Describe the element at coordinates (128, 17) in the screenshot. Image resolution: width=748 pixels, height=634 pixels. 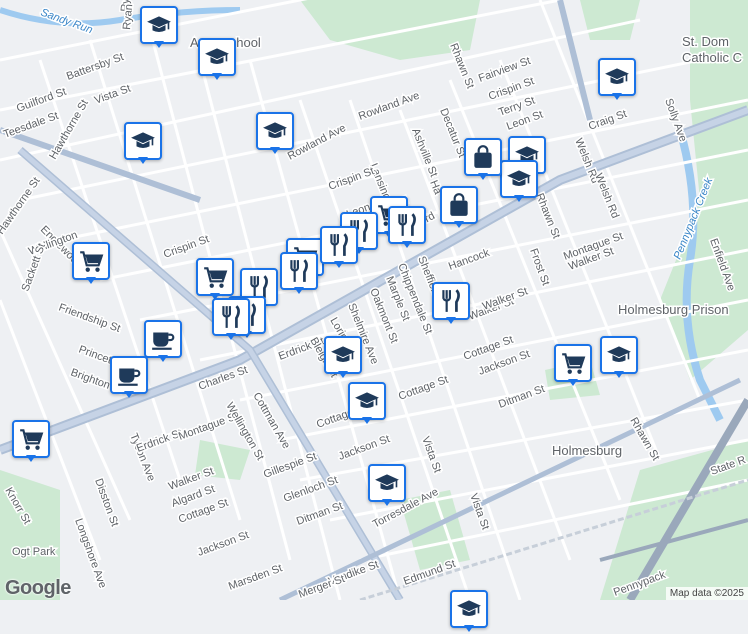
I see `street-label: Ryan` at that location.